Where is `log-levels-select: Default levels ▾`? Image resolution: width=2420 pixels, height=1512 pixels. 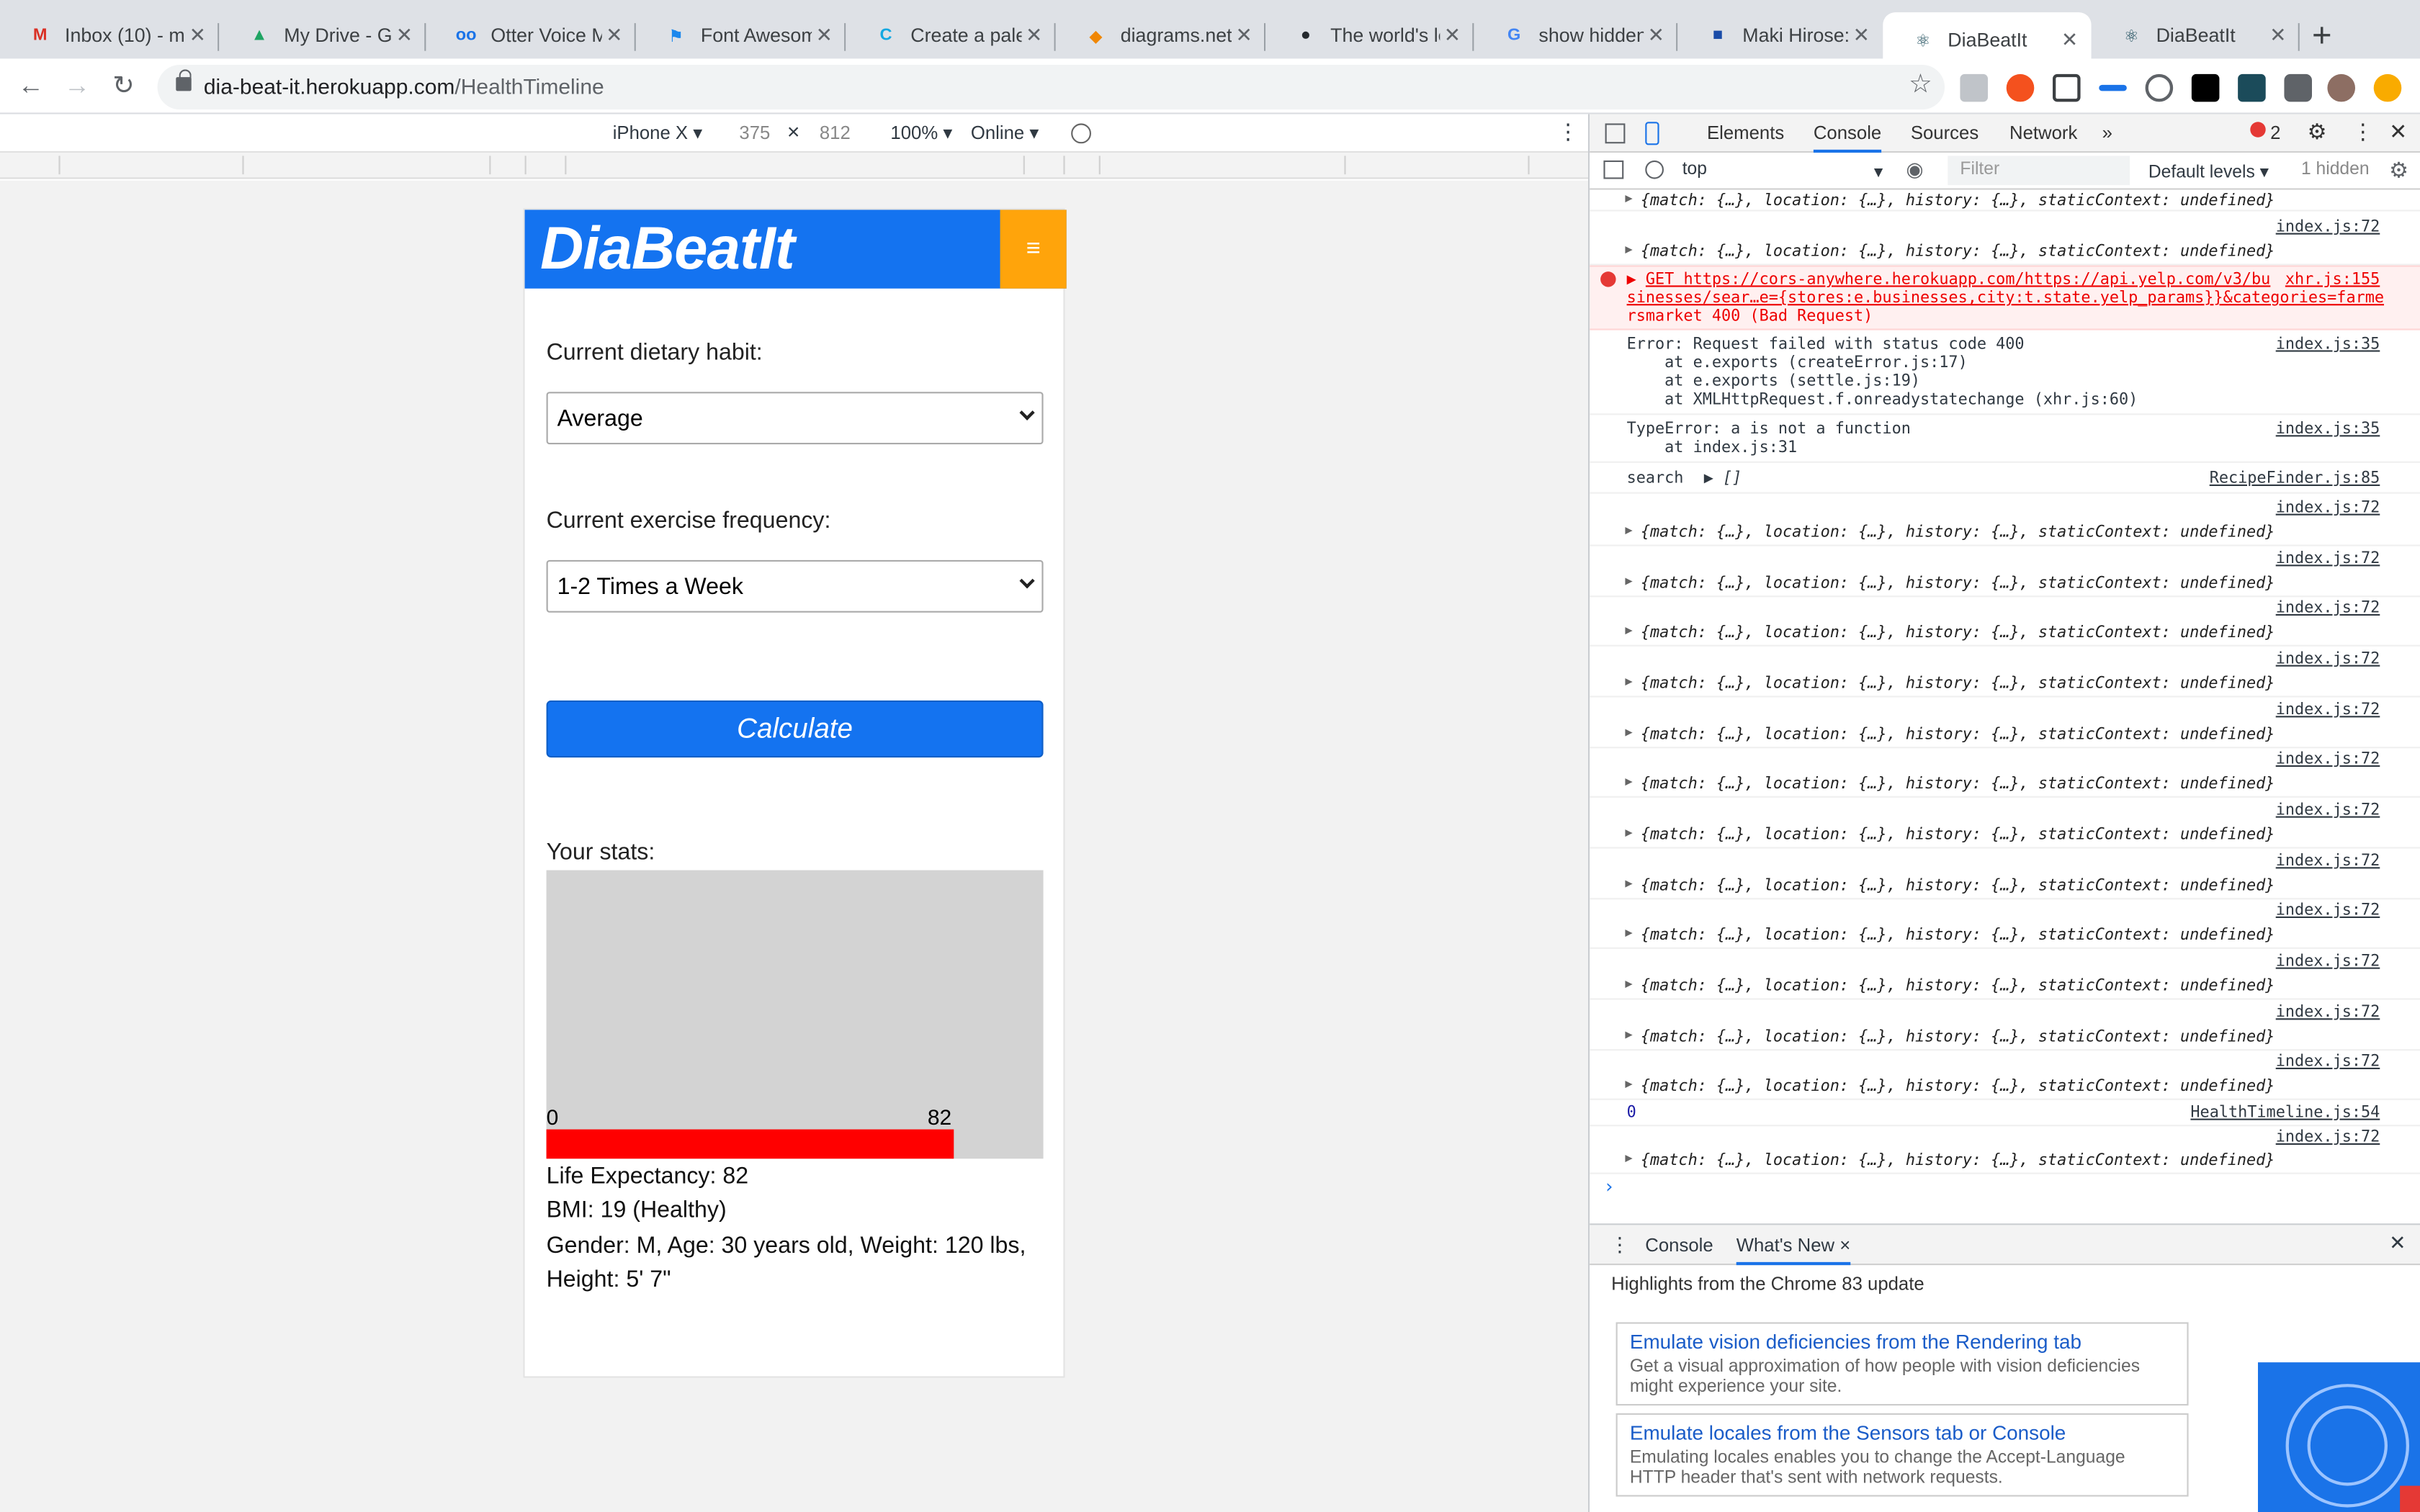
log-levels-select: Default levels ▾ is located at coordinates (2208, 171).